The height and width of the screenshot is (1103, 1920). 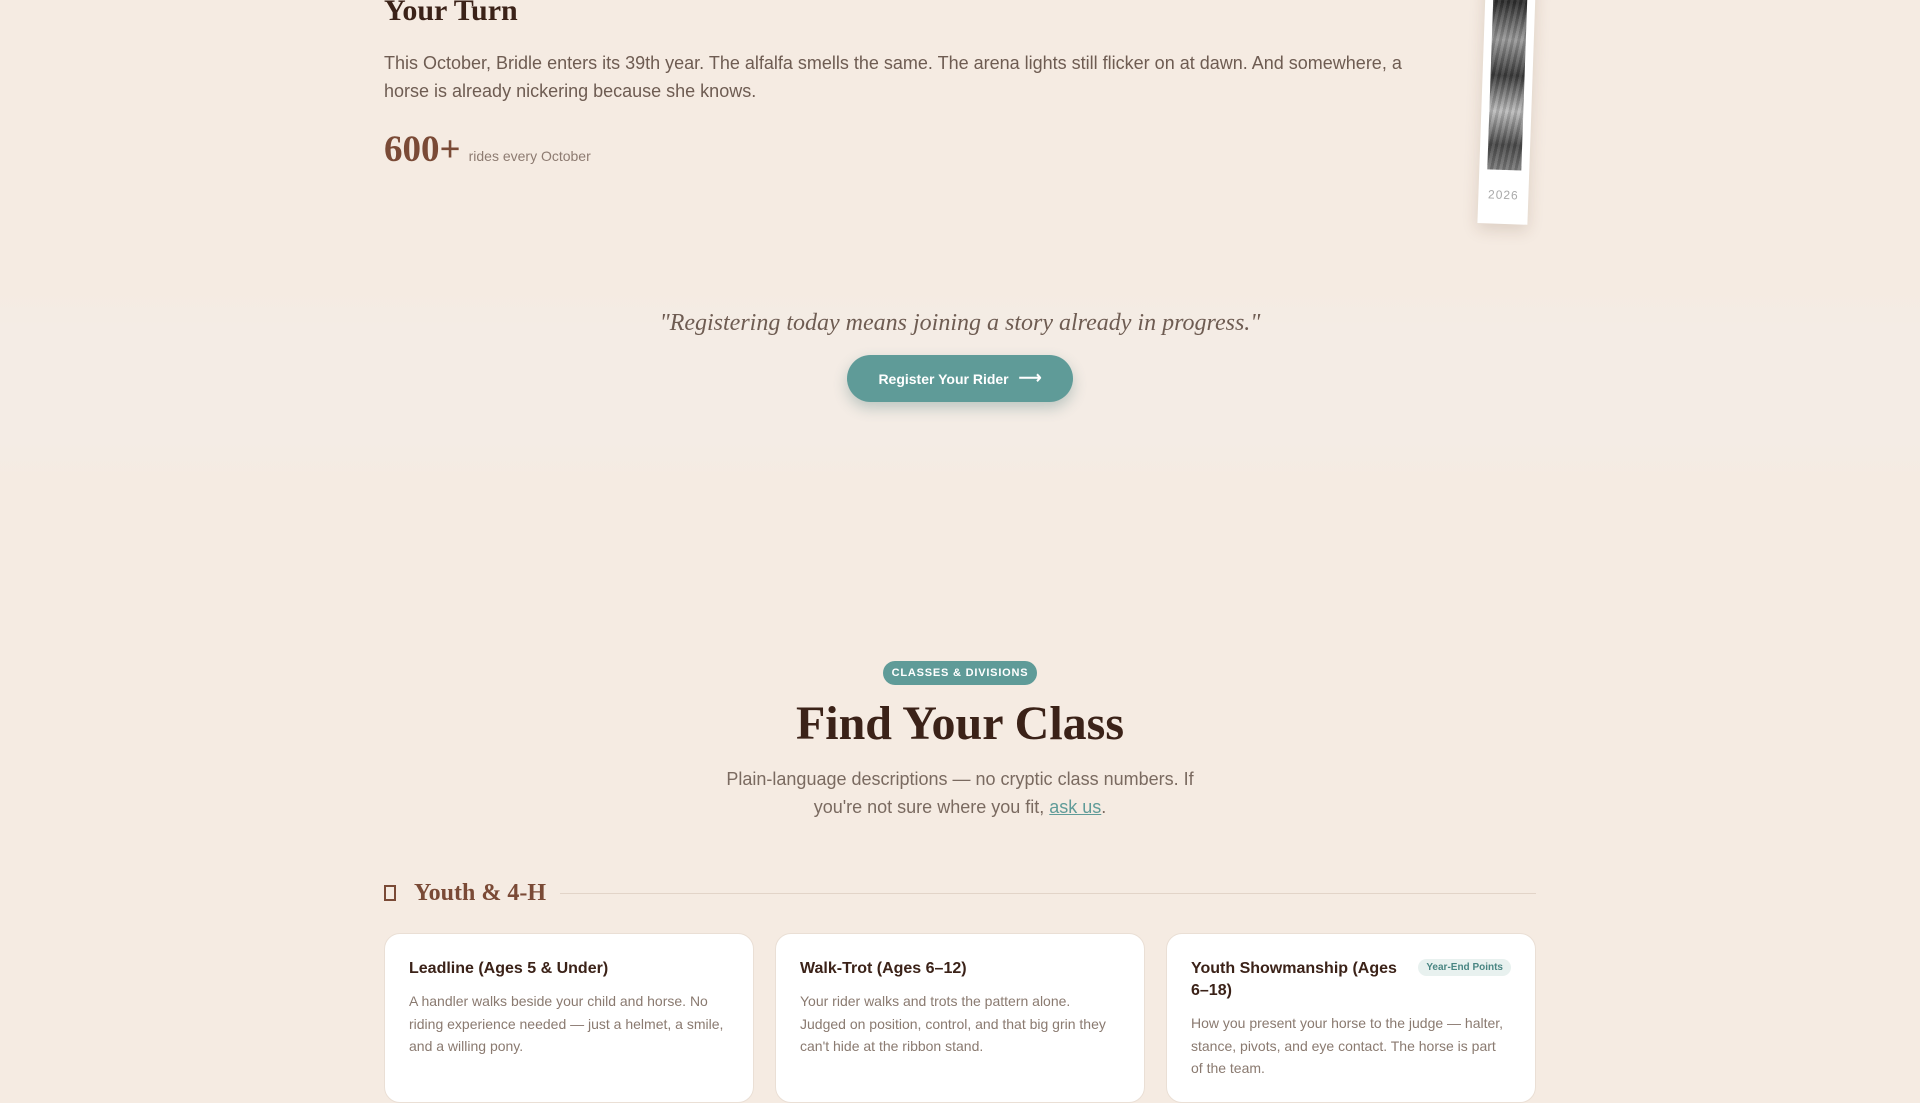 I want to click on polaroid-caption-year: 2026, so click(x=1503, y=195).